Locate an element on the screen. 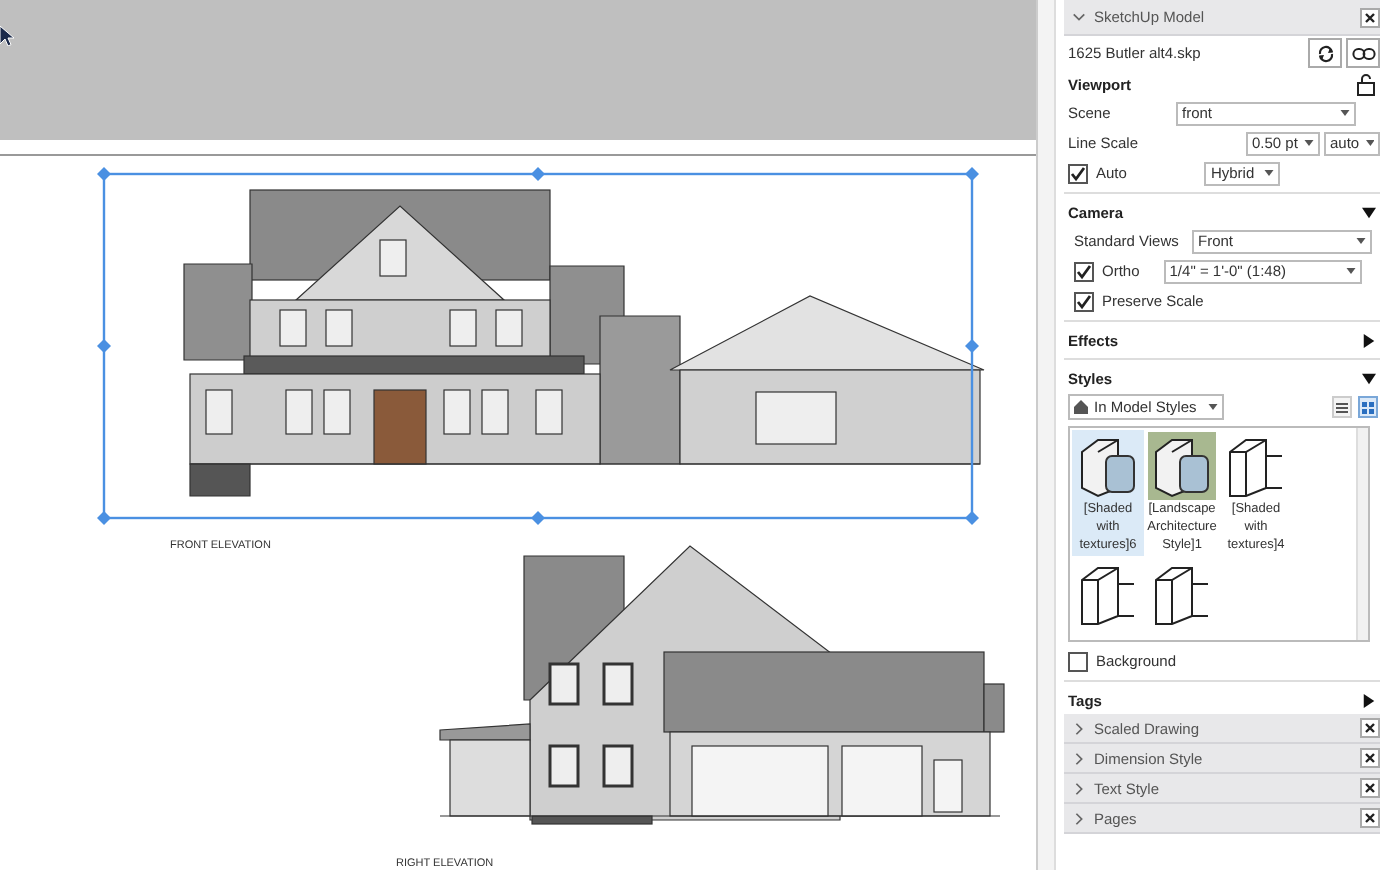  link-button is located at coordinates (1363, 53).